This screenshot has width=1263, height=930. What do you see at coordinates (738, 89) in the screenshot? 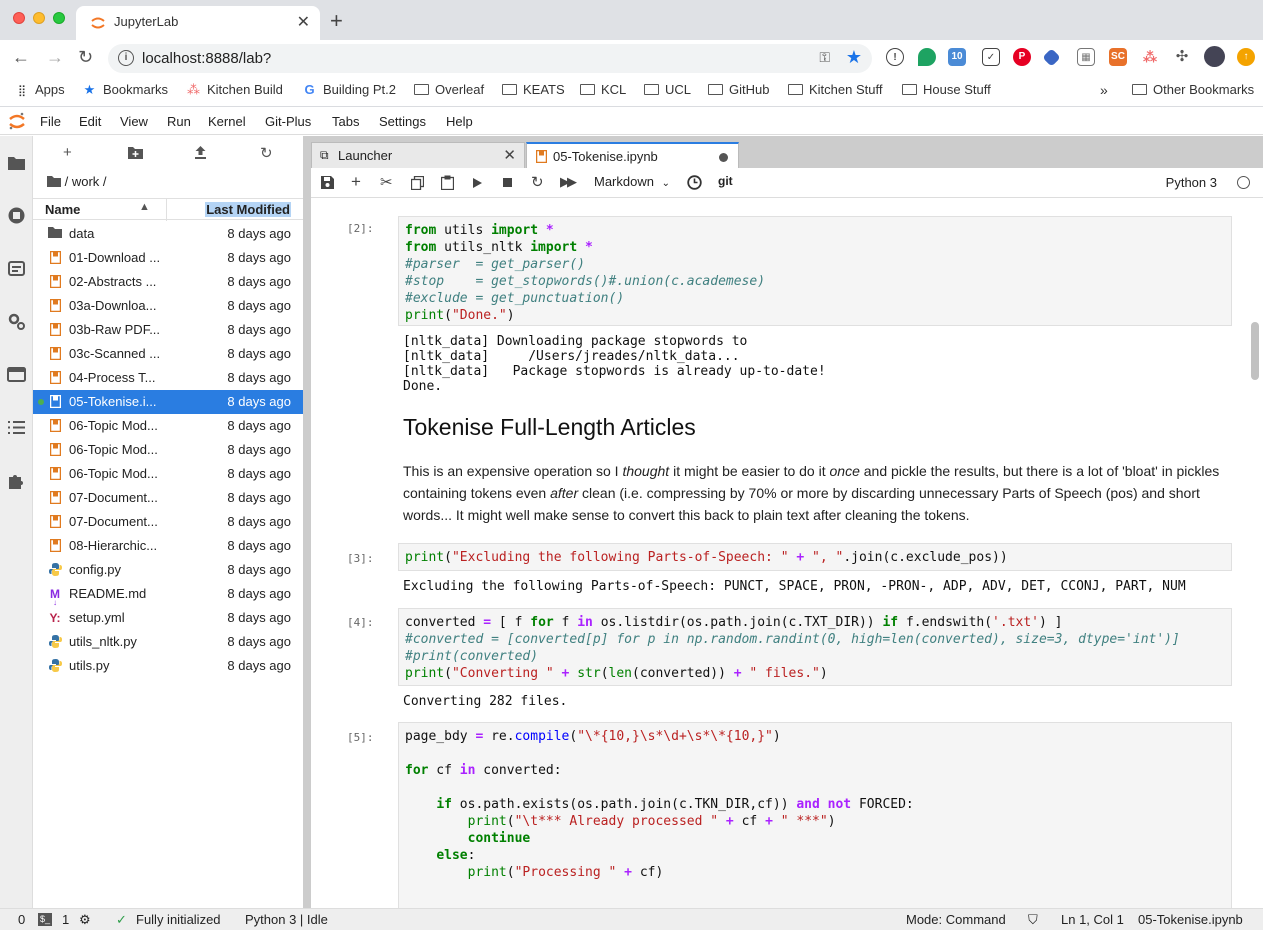
I see `bookmark-github: GitHub` at bounding box center [738, 89].